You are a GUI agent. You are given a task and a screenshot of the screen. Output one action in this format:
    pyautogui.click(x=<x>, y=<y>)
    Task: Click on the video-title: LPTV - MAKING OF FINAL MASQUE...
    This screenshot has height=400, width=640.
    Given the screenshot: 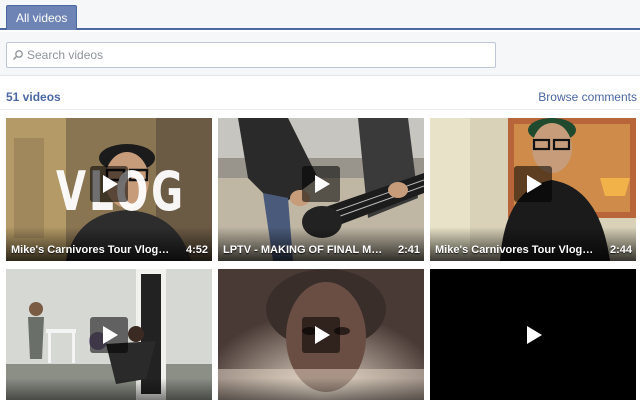 What is the action you would take?
    pyautogui.click(x=303, y=250)
    